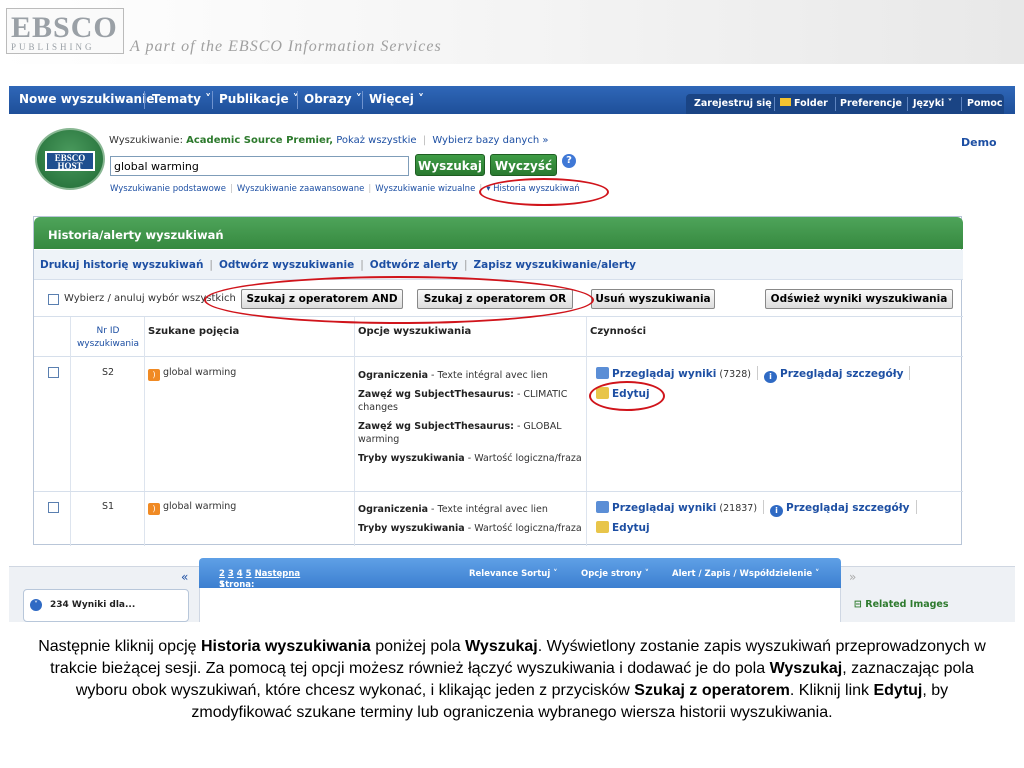  What do you see at coordinates (108, 338) in the screenshot?
I see `column-header-id: Nr ID wyszukiwania` at bounding box center [108, 338].